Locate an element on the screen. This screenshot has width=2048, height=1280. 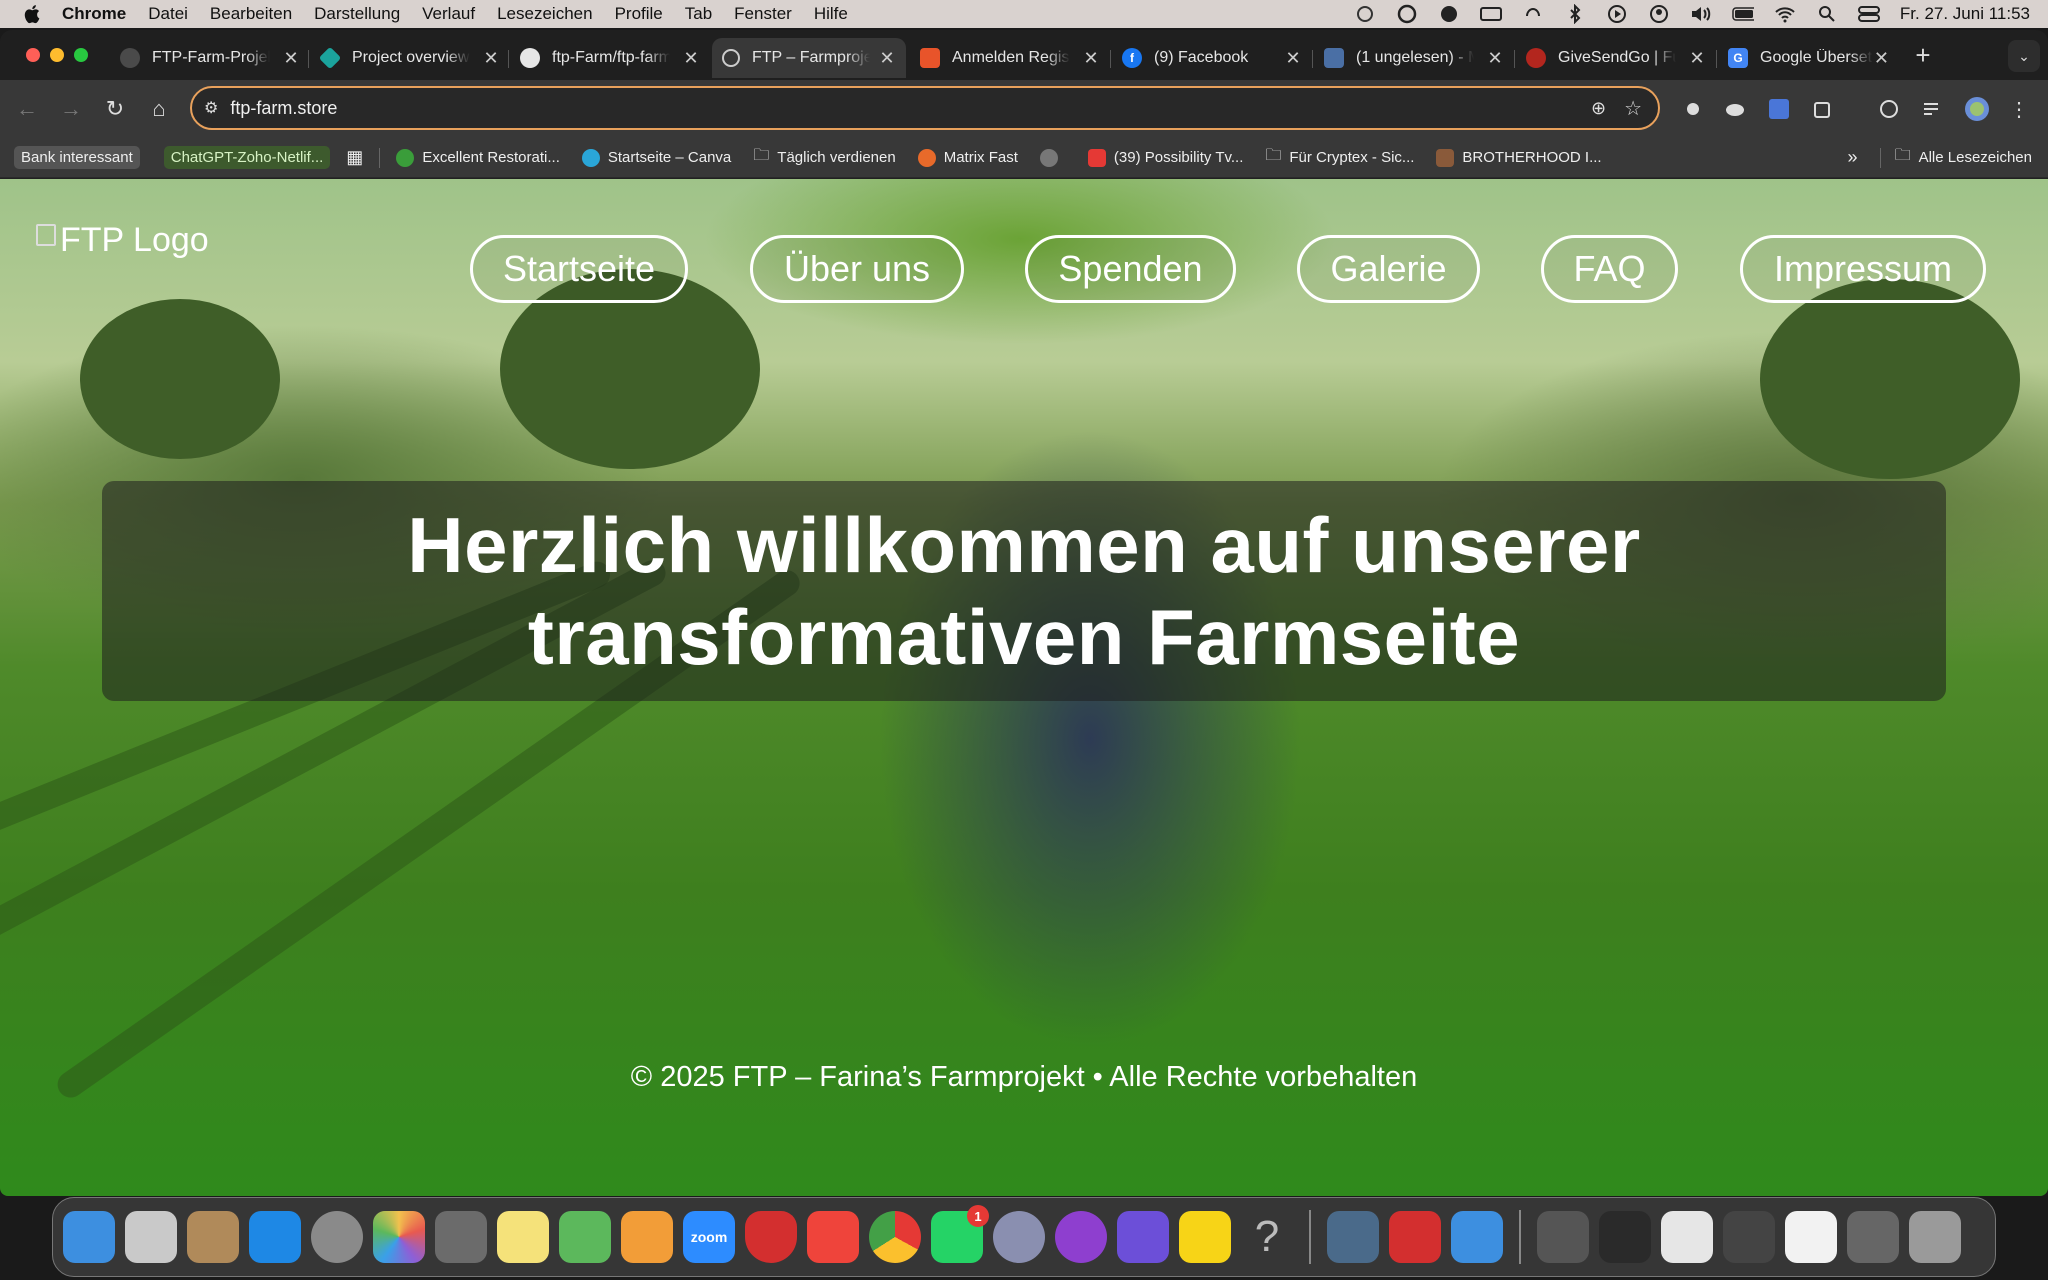
menu-datei: Datei is located at coordinates (168, 14).